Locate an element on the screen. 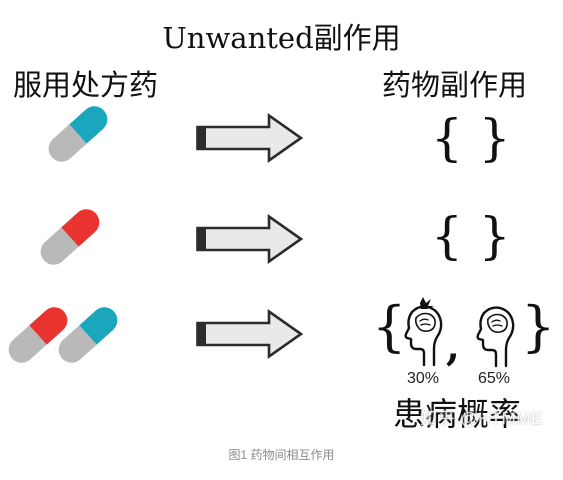 The width and height of the screenshot is (563, 480). left-column-heading: 服用处方药 is located at coordinates (86, 85).